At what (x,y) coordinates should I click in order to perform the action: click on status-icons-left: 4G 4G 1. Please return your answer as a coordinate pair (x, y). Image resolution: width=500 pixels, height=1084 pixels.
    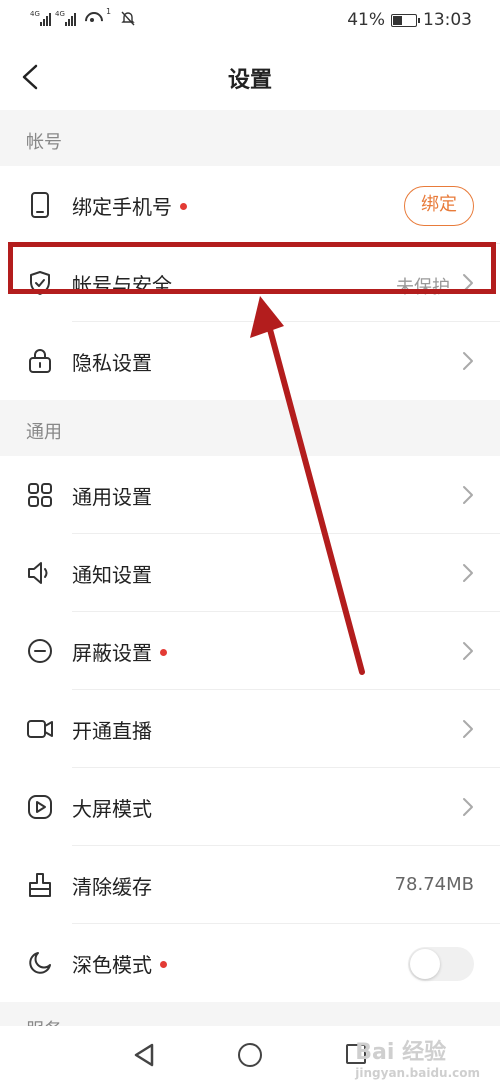
    Looking at the image, I should click on (82, 16).